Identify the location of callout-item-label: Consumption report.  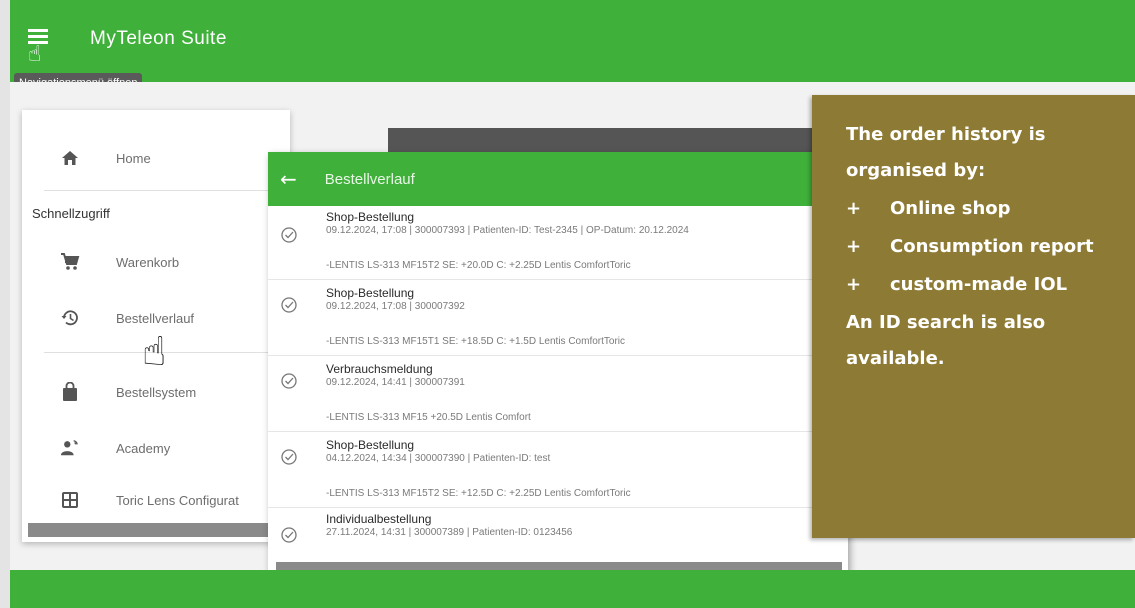
(992, 246).